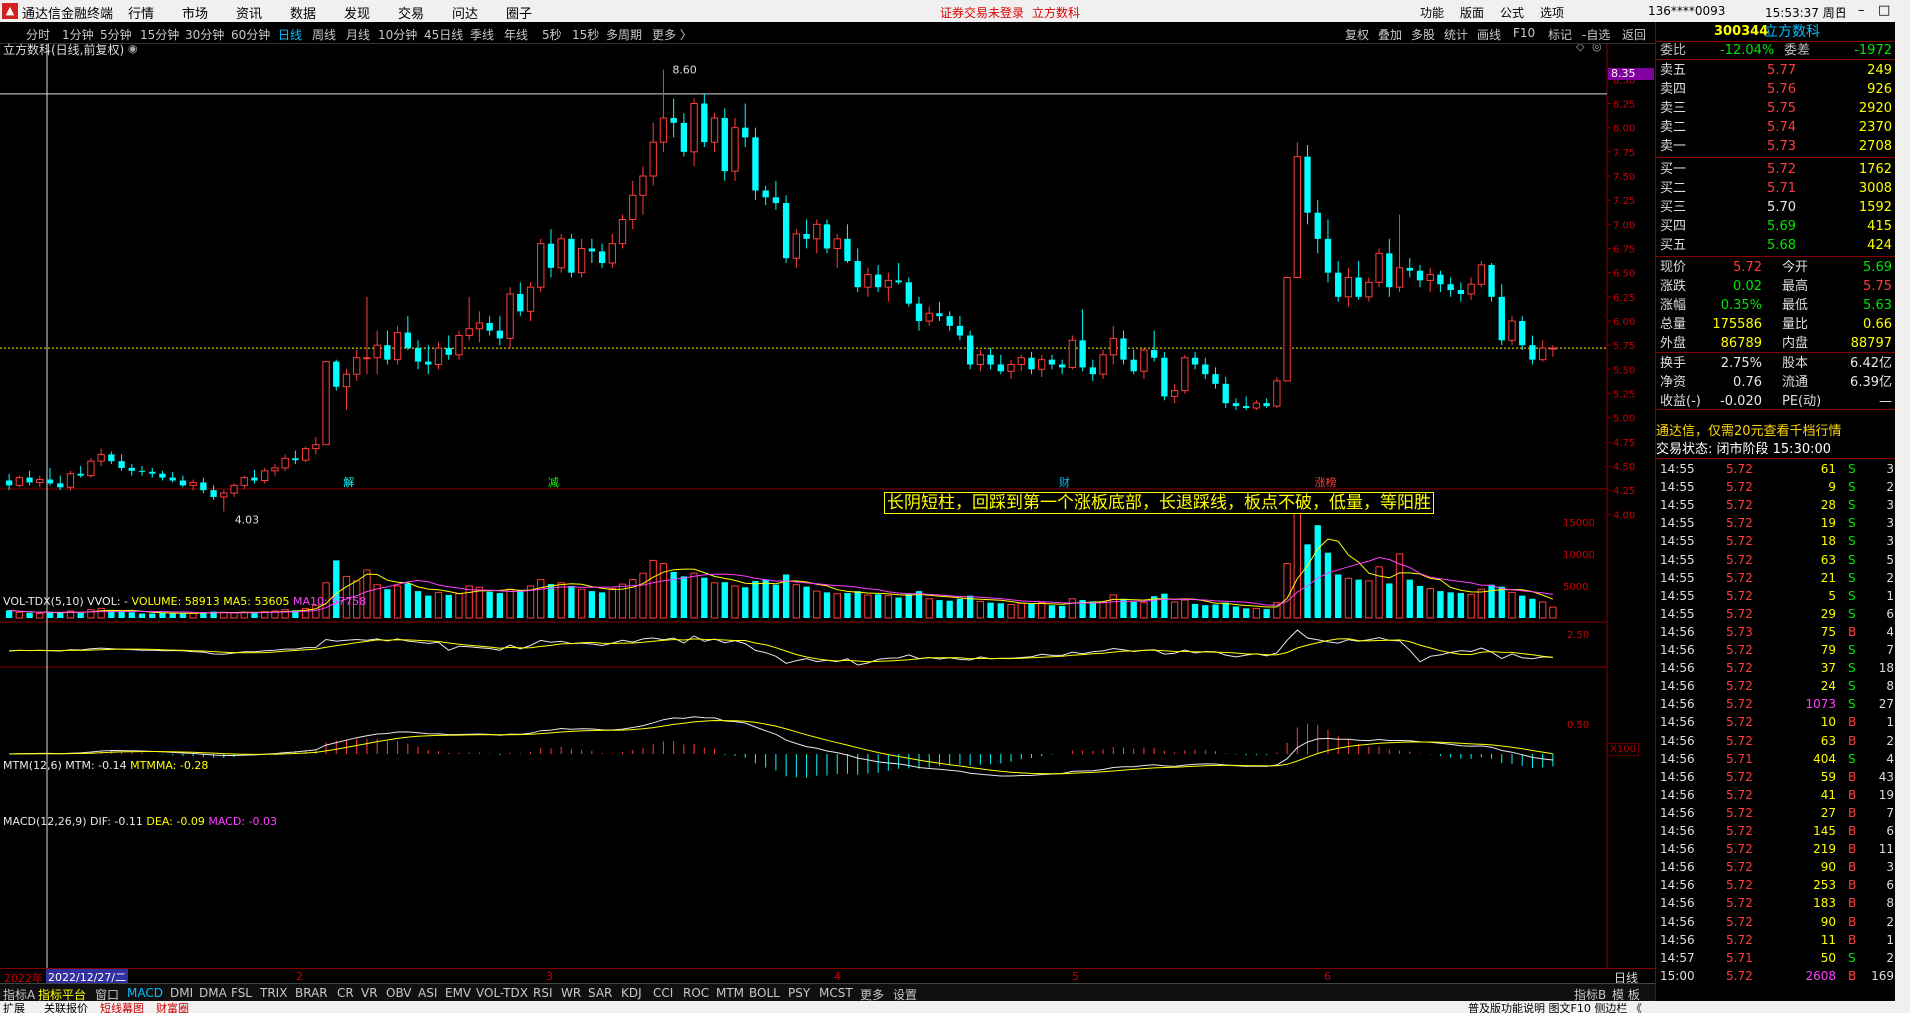  Describe the element at coordinates (122, 1007) in the screenshot. I see `status-short: 短线幕图` at that location.